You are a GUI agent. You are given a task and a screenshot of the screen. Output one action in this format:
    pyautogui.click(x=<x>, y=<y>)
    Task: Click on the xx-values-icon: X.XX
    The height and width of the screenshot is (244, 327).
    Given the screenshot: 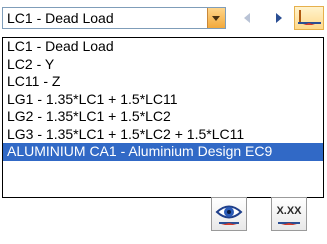 What is the action you would take?
    pyautogui.click(x=289, y=215)
    